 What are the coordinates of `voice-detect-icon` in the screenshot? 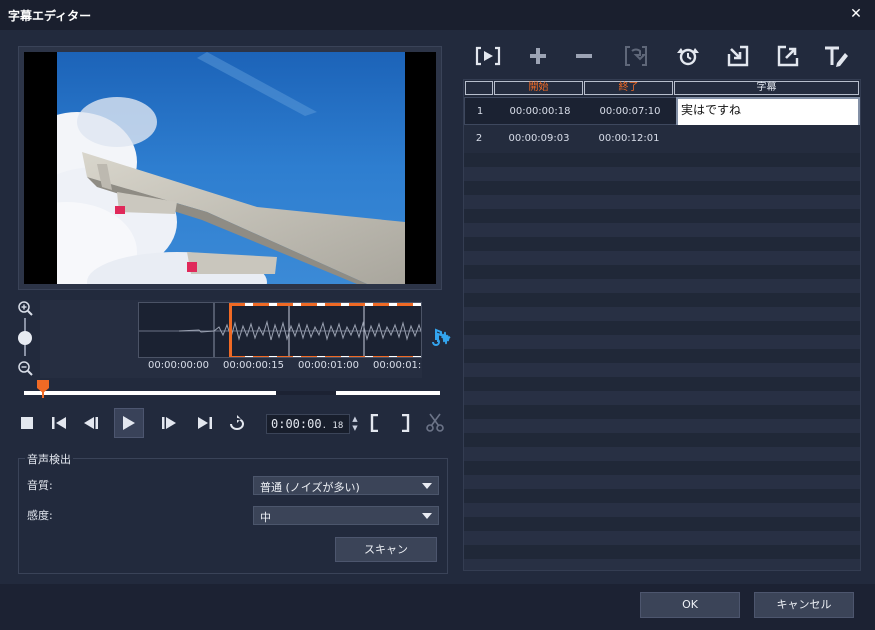 It's located at (441, 338).